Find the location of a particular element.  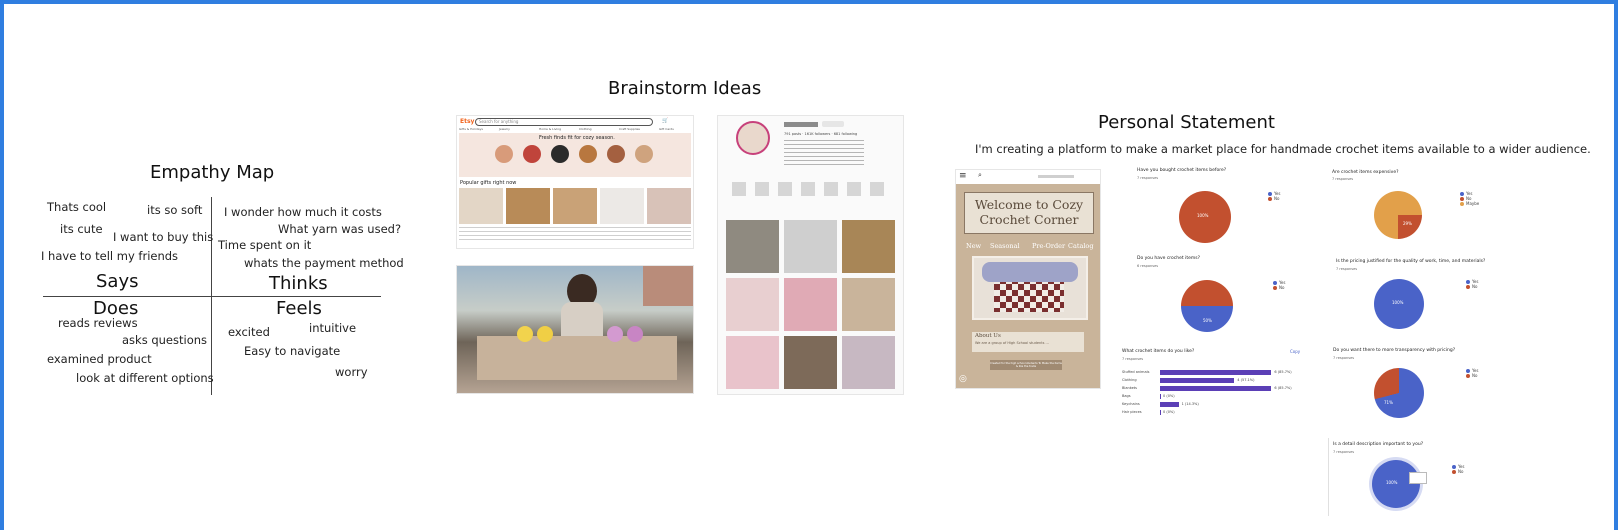

copy-chart-button: Copy is located at coordinates (1295, 351).